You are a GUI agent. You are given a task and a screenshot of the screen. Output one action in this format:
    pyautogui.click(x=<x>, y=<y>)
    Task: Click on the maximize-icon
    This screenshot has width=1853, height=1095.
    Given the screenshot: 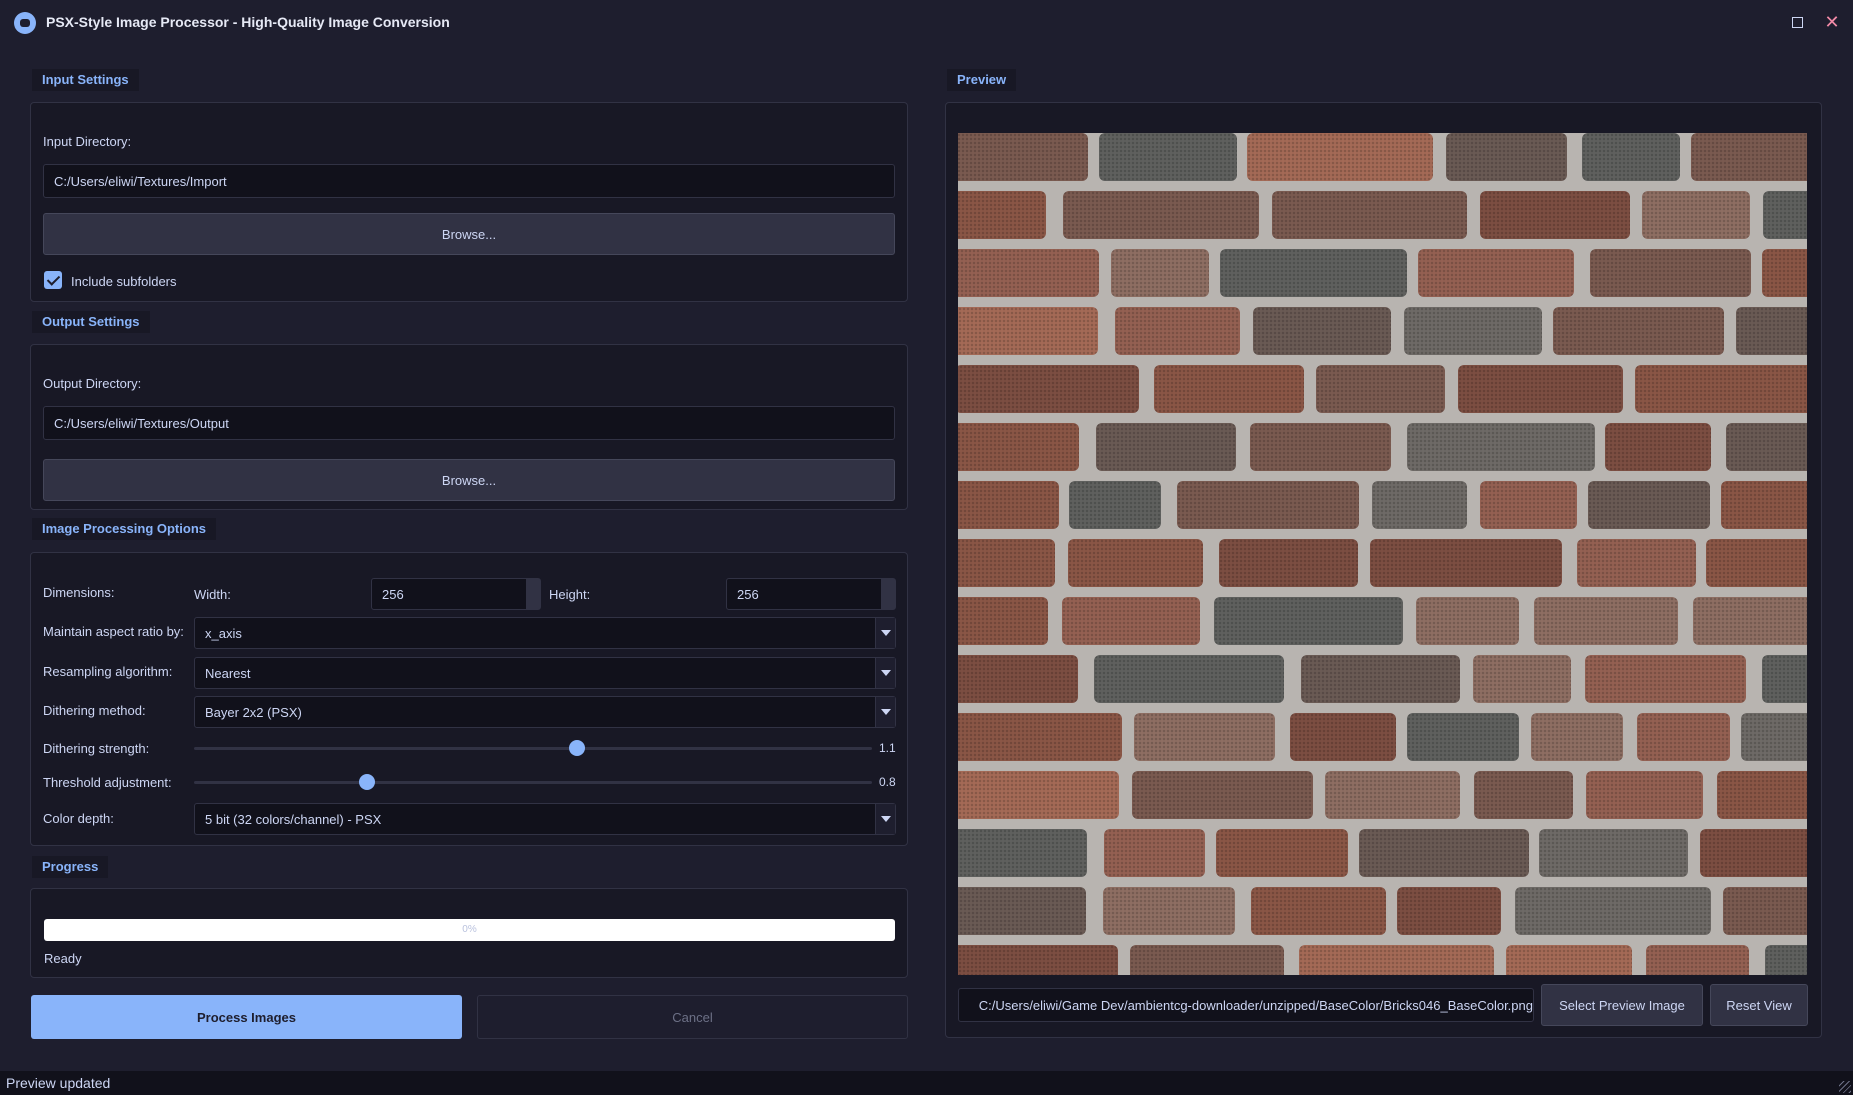 What is the action you would take?
    pyautogui.click(x=1797, y=22)
    